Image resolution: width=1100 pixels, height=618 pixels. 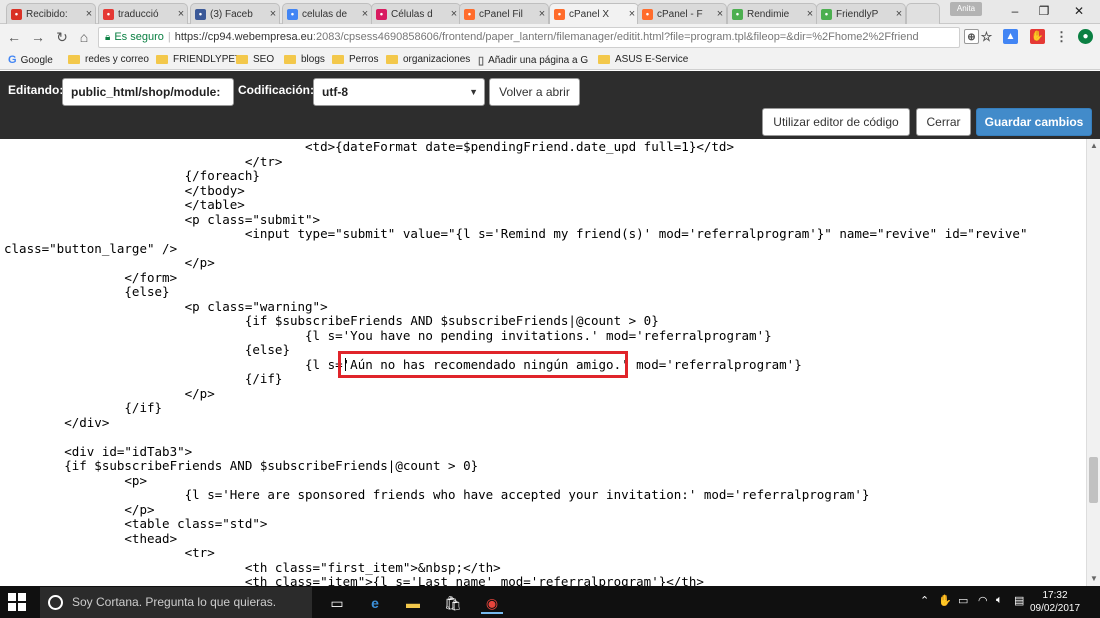 I want to click on secure-label: Es seguro, so click(x=139, y=37).